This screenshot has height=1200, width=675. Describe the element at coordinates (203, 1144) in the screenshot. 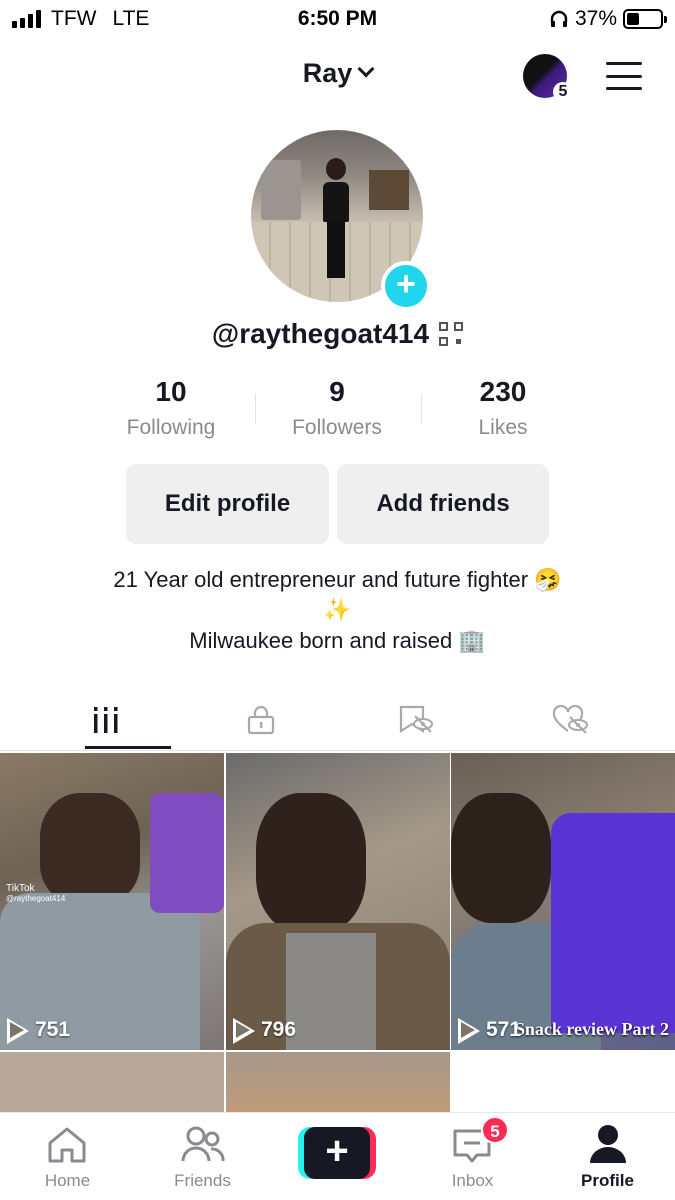

I see `friends-icon` at that location.